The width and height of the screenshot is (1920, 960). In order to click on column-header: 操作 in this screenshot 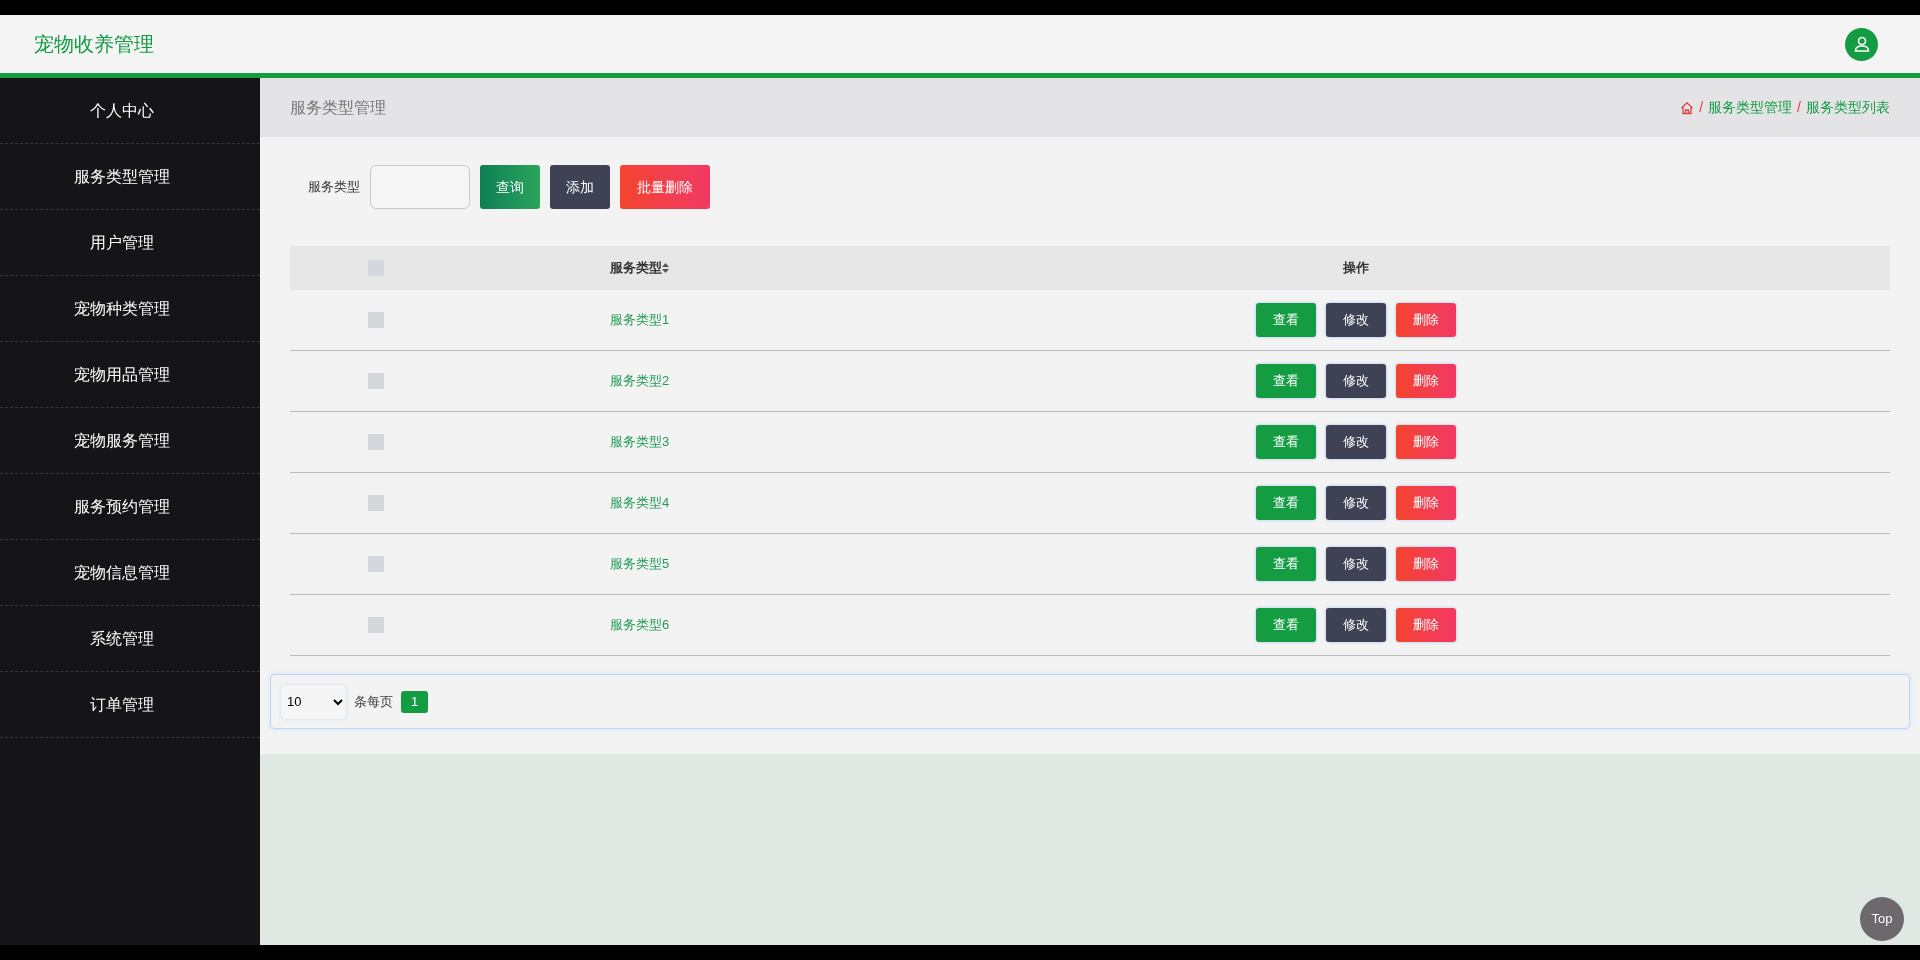, I will do `click(1356, 268)`.